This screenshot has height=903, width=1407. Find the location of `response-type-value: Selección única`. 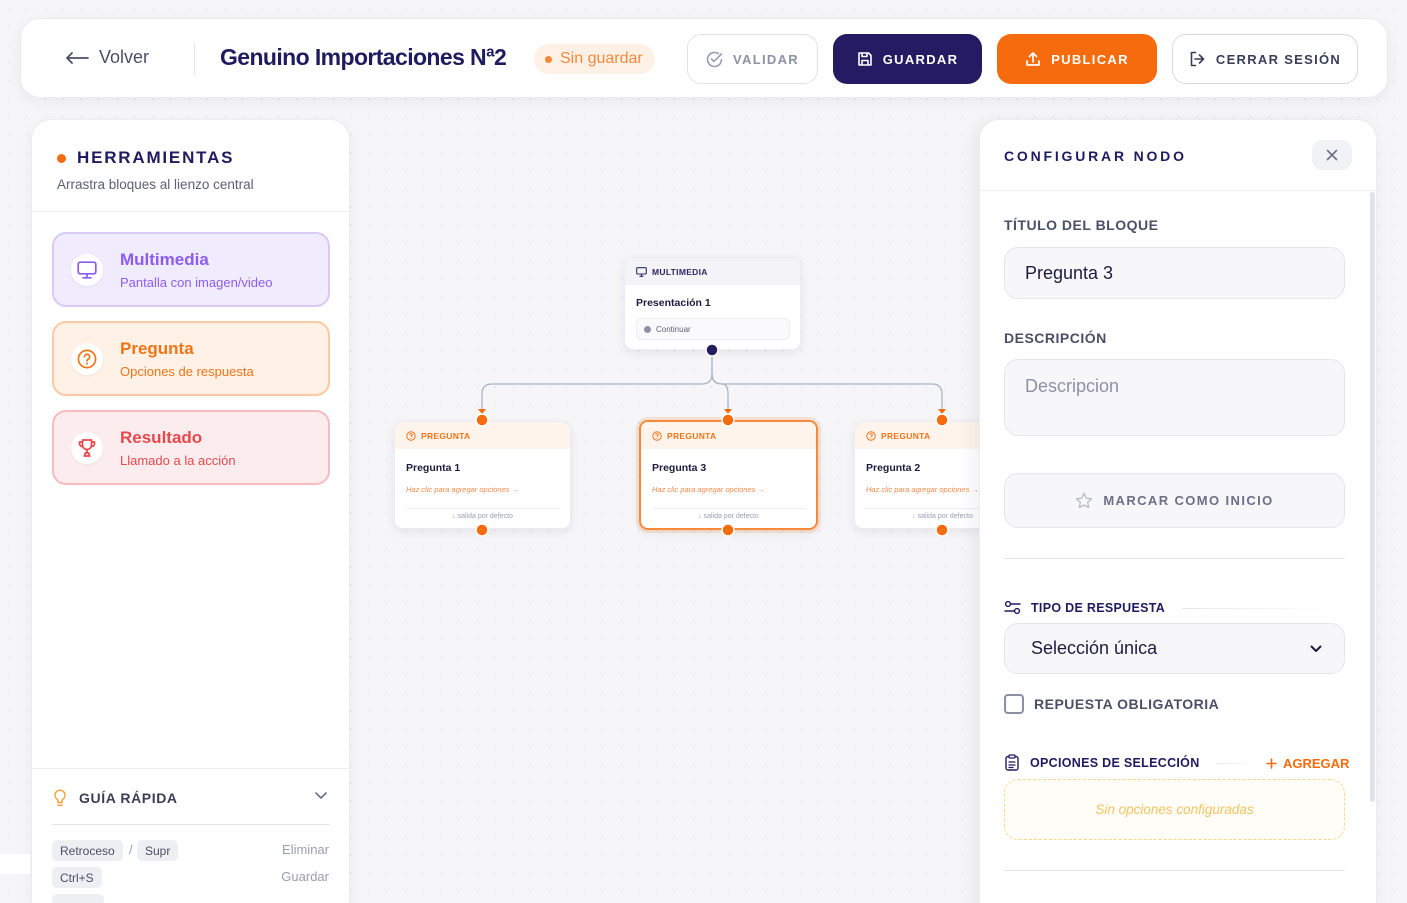

response-type-value: Selección única is located at coordinates (1094, 648).